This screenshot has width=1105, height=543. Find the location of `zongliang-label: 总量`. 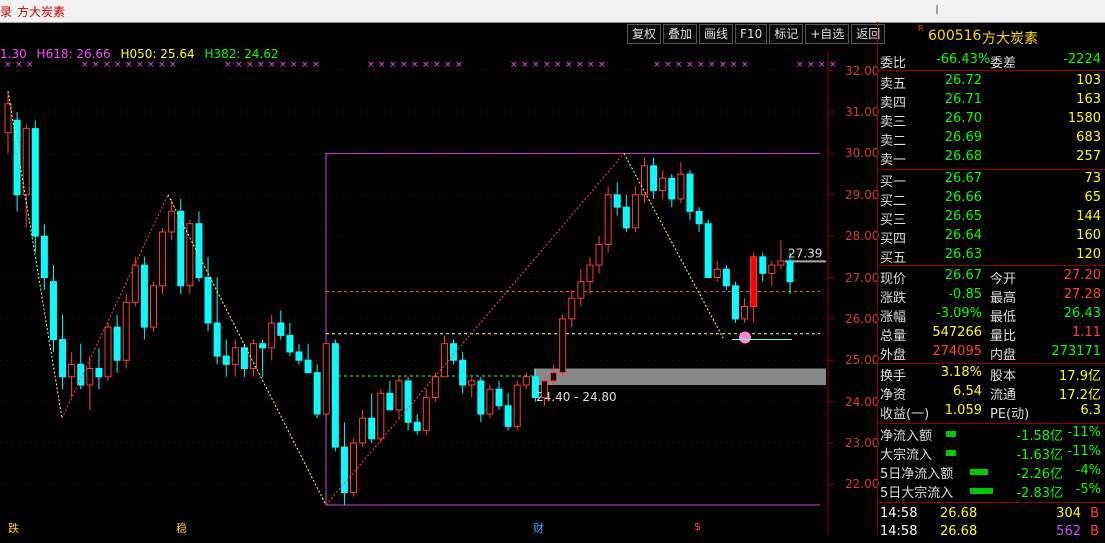

zongliang-label: 总量 is located at coordinates (893, 336).